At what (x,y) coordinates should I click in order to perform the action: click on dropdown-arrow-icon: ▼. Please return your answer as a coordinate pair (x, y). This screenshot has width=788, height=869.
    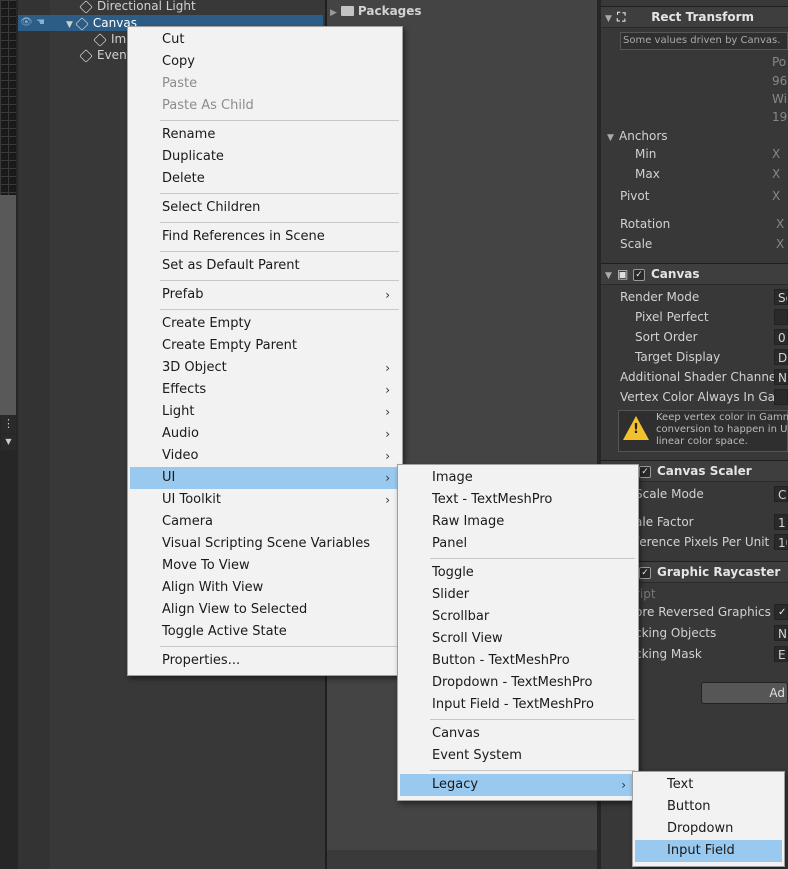
    Looking at the image, I should click on (8, 442).